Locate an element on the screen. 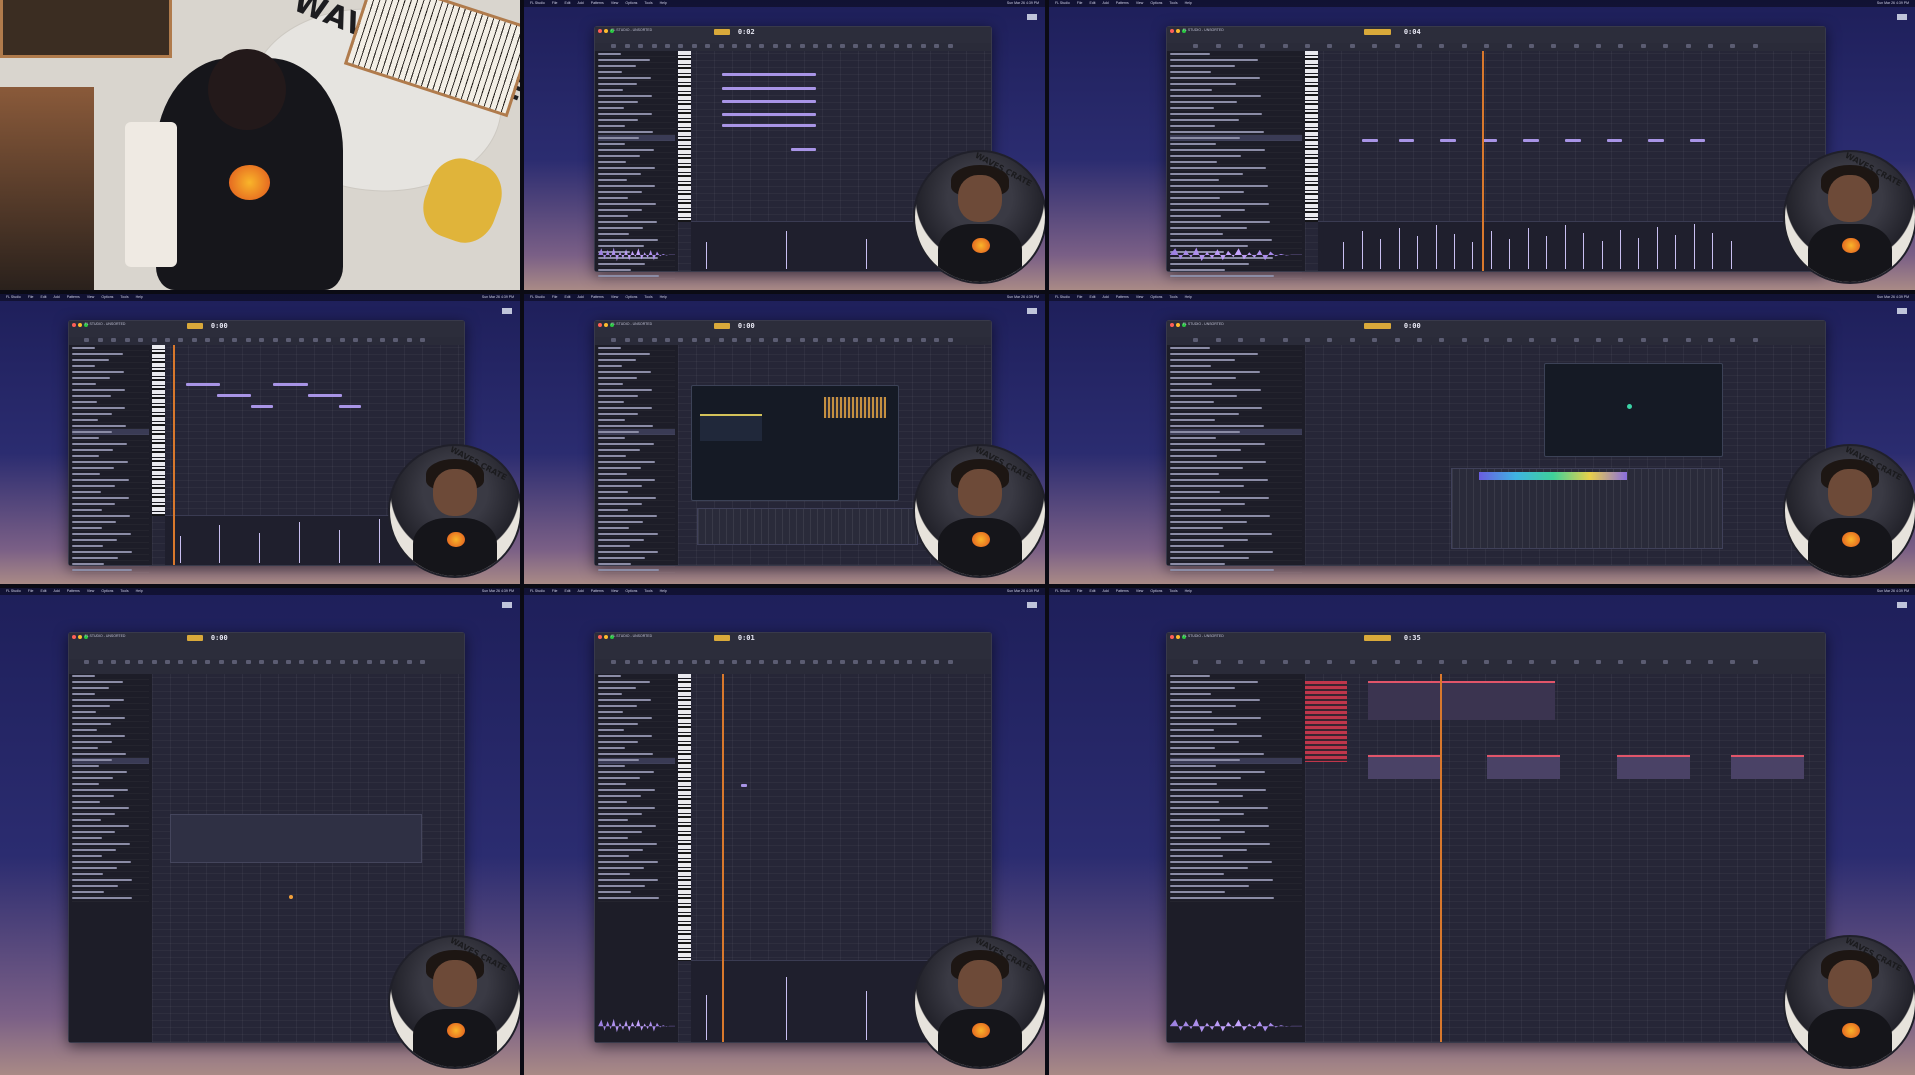  xy-pad-cursor is located at coordinates (1629, 407).